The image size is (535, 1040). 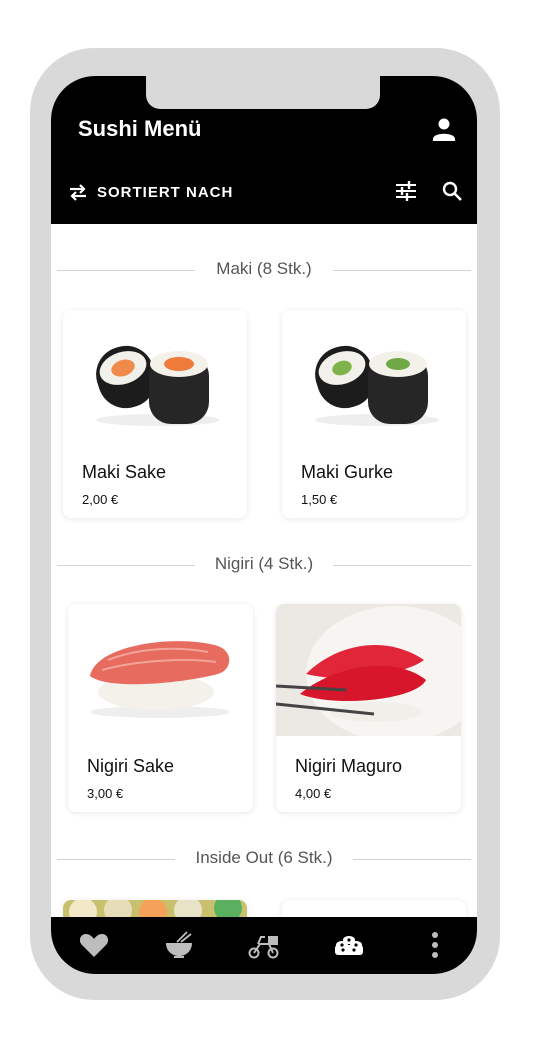 I want to click on menu-card-nigiri-maguro: Nigiri Maguro 4,00 €, so click(x=368, y=708).